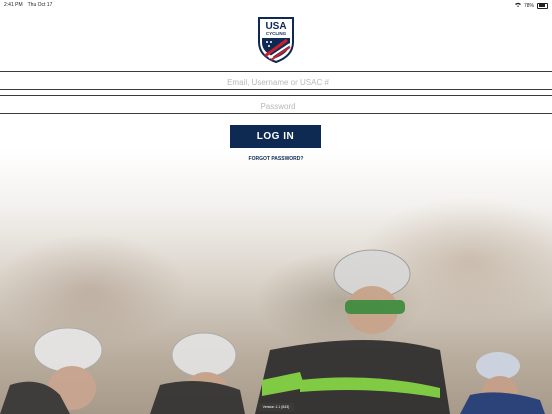  Describe the element at coordinates (40, 5) in the screenshot. I see `status-date: Thu Oct 17` at that location.